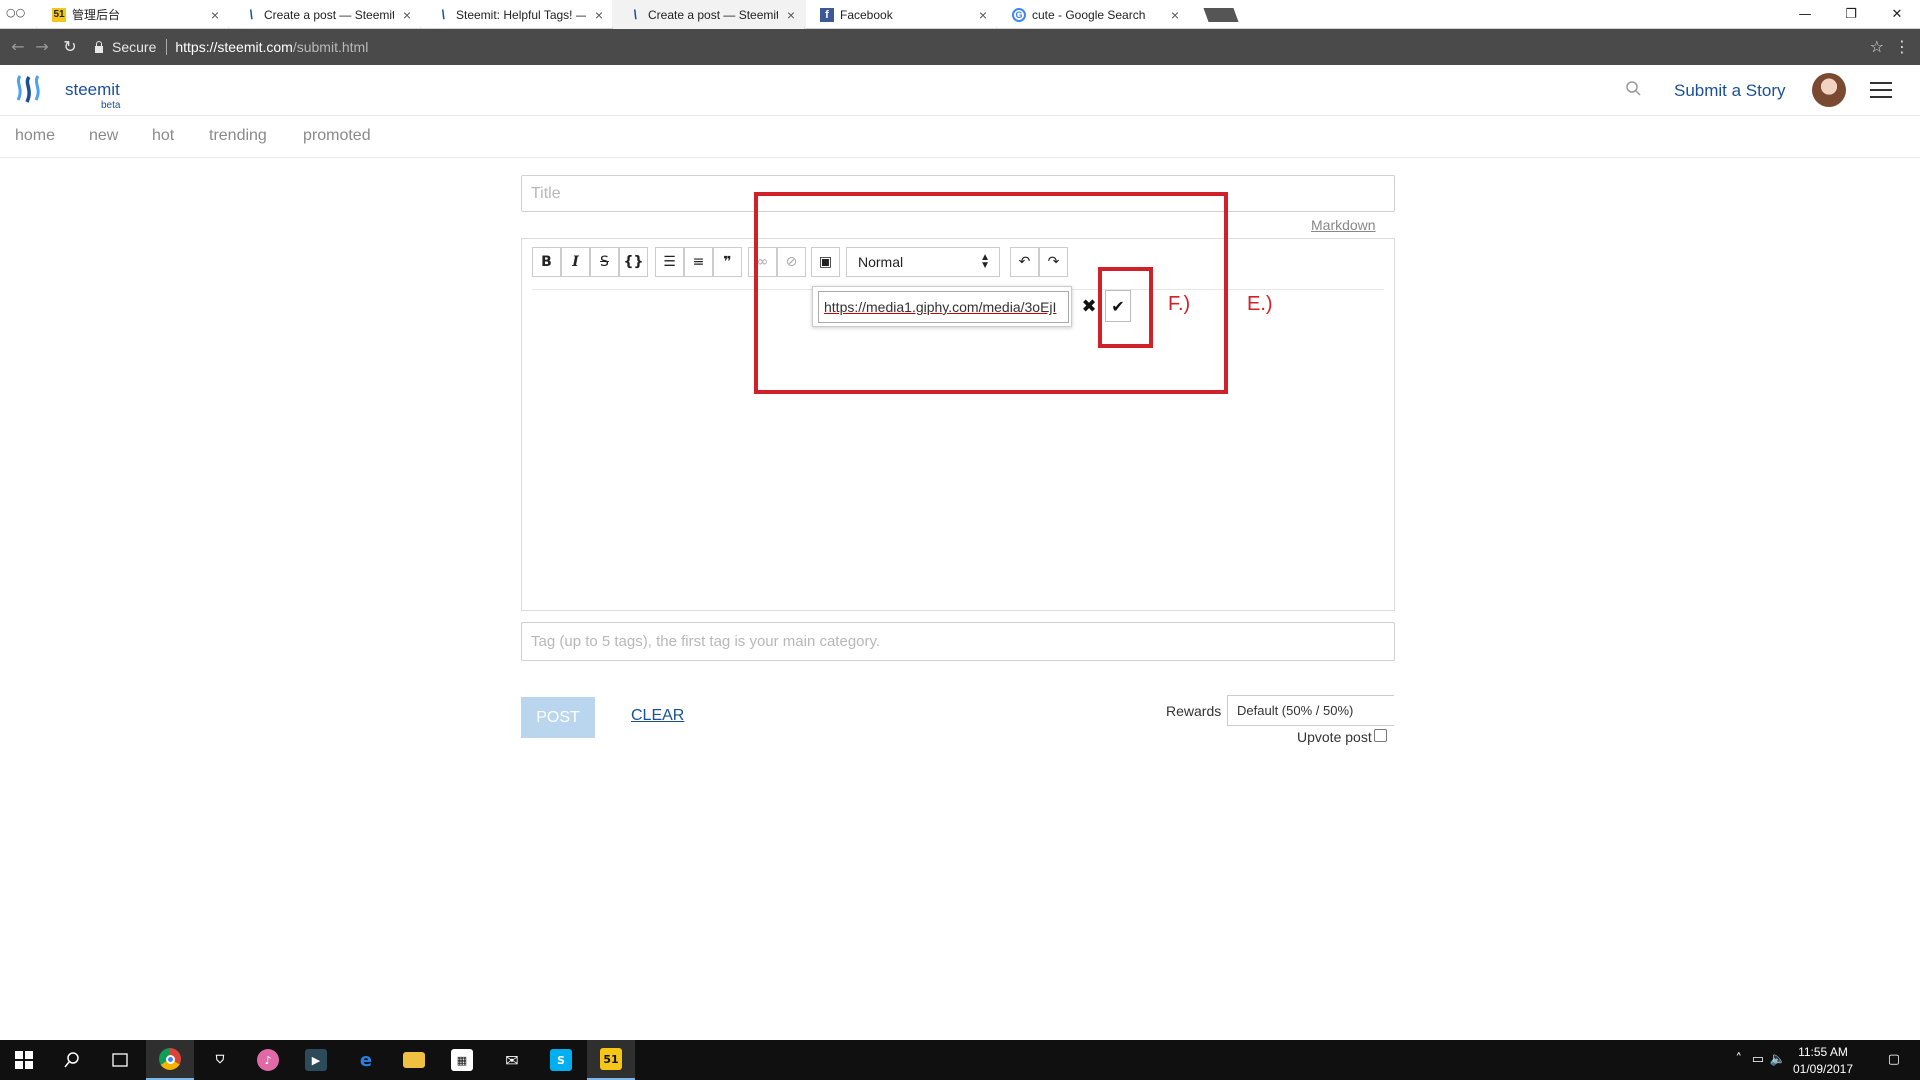  What do you see at coordinates (521, 14) in the screenshot?
I see `tab-title: Steemit: Helpful Tags! —` at bounding box center [521, 14].